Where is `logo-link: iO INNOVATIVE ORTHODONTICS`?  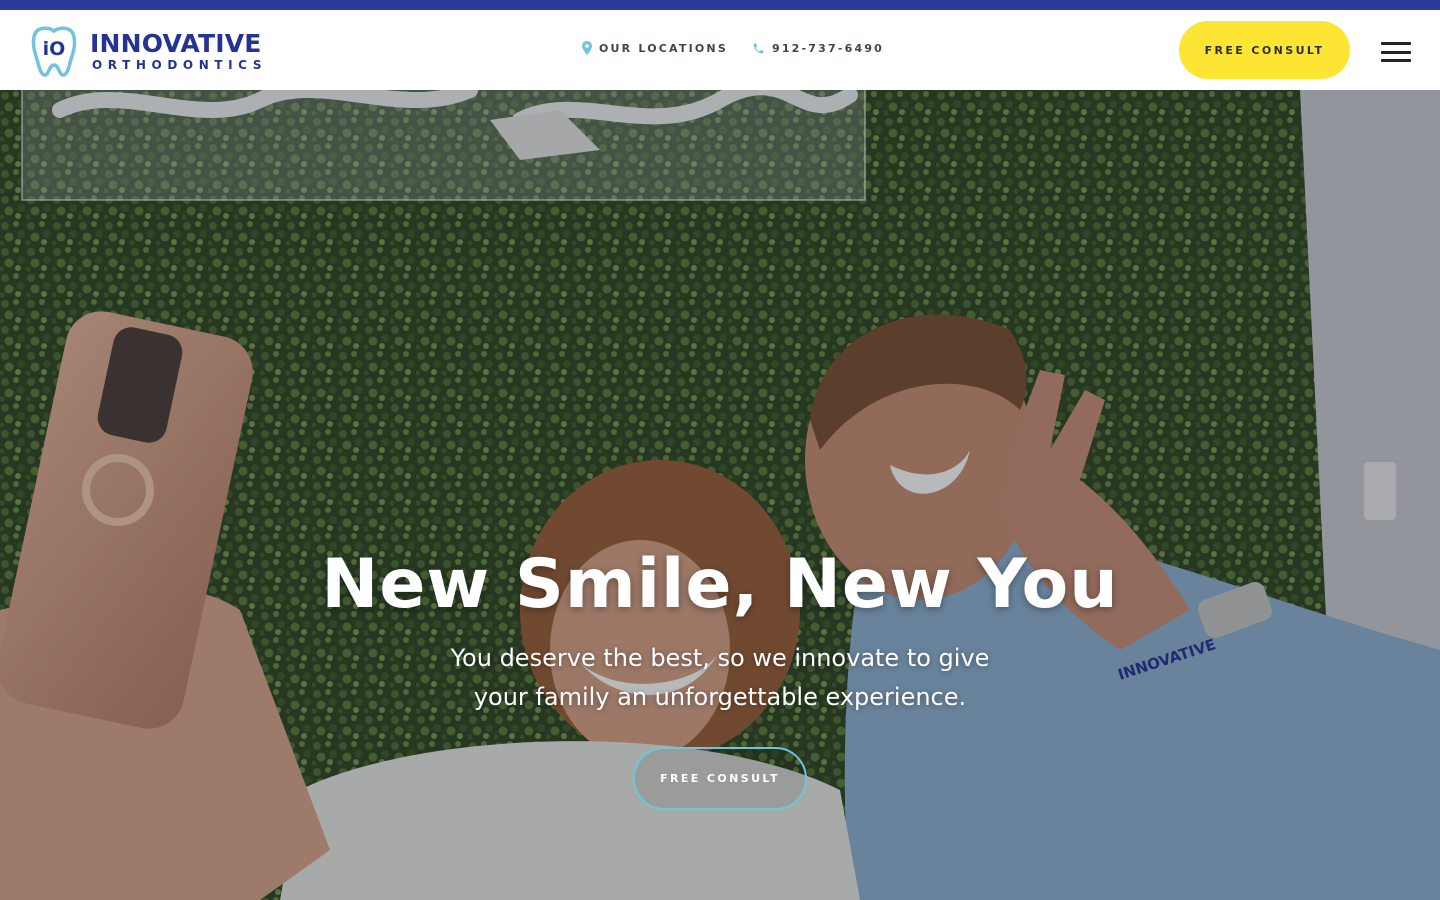 logo-link: iO INNOVATIVE ORTHODONTICS is located at coordinates (148, 51).